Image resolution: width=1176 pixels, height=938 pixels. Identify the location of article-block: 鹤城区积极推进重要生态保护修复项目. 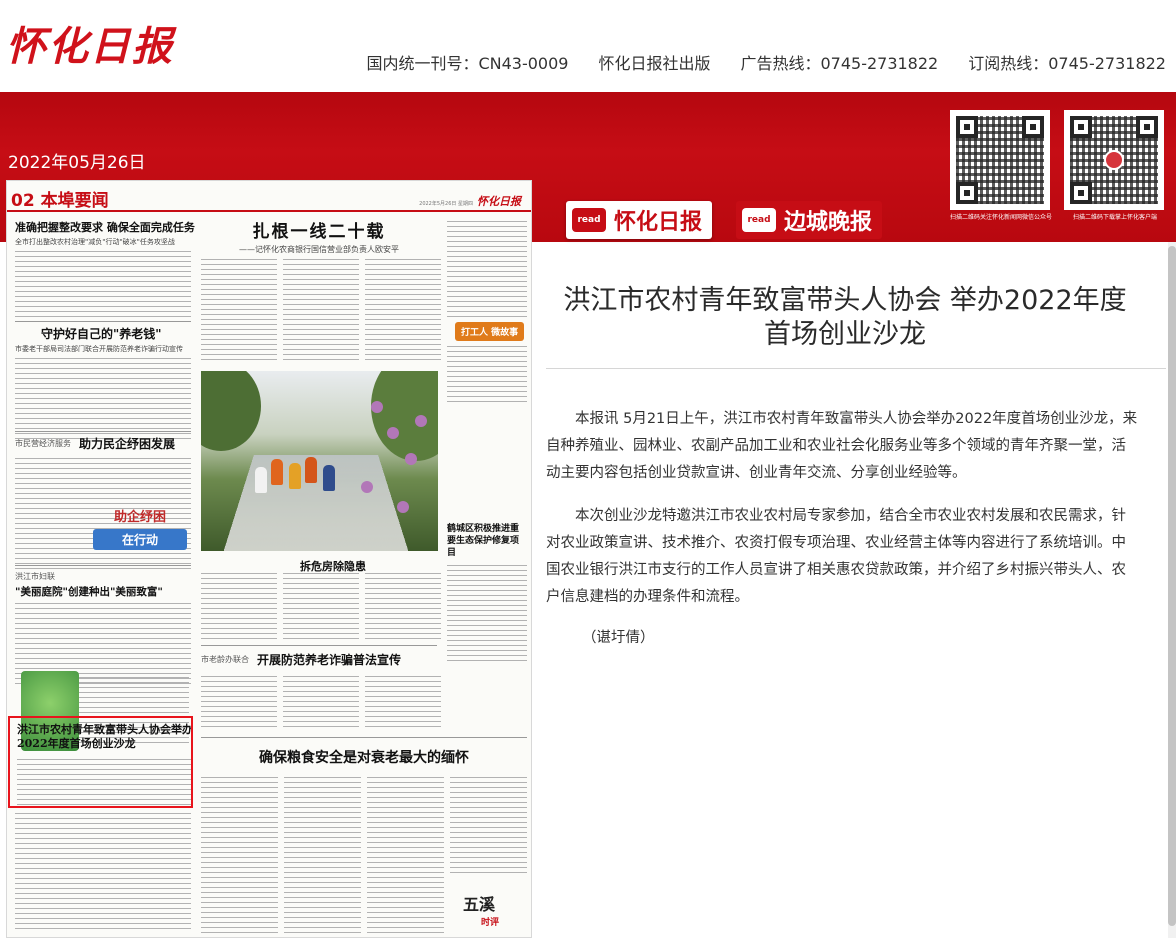
(487, 592).